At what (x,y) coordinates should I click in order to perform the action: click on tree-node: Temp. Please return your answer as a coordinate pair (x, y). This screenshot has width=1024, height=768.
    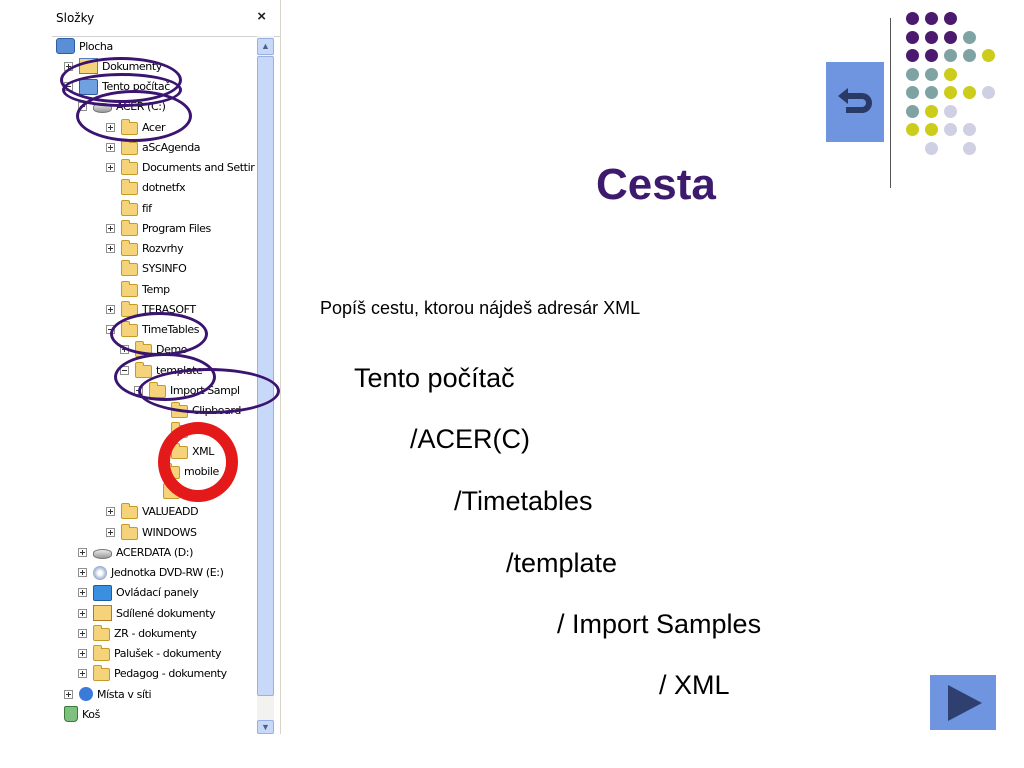
    Looking at the image, I should click on (138, 289).